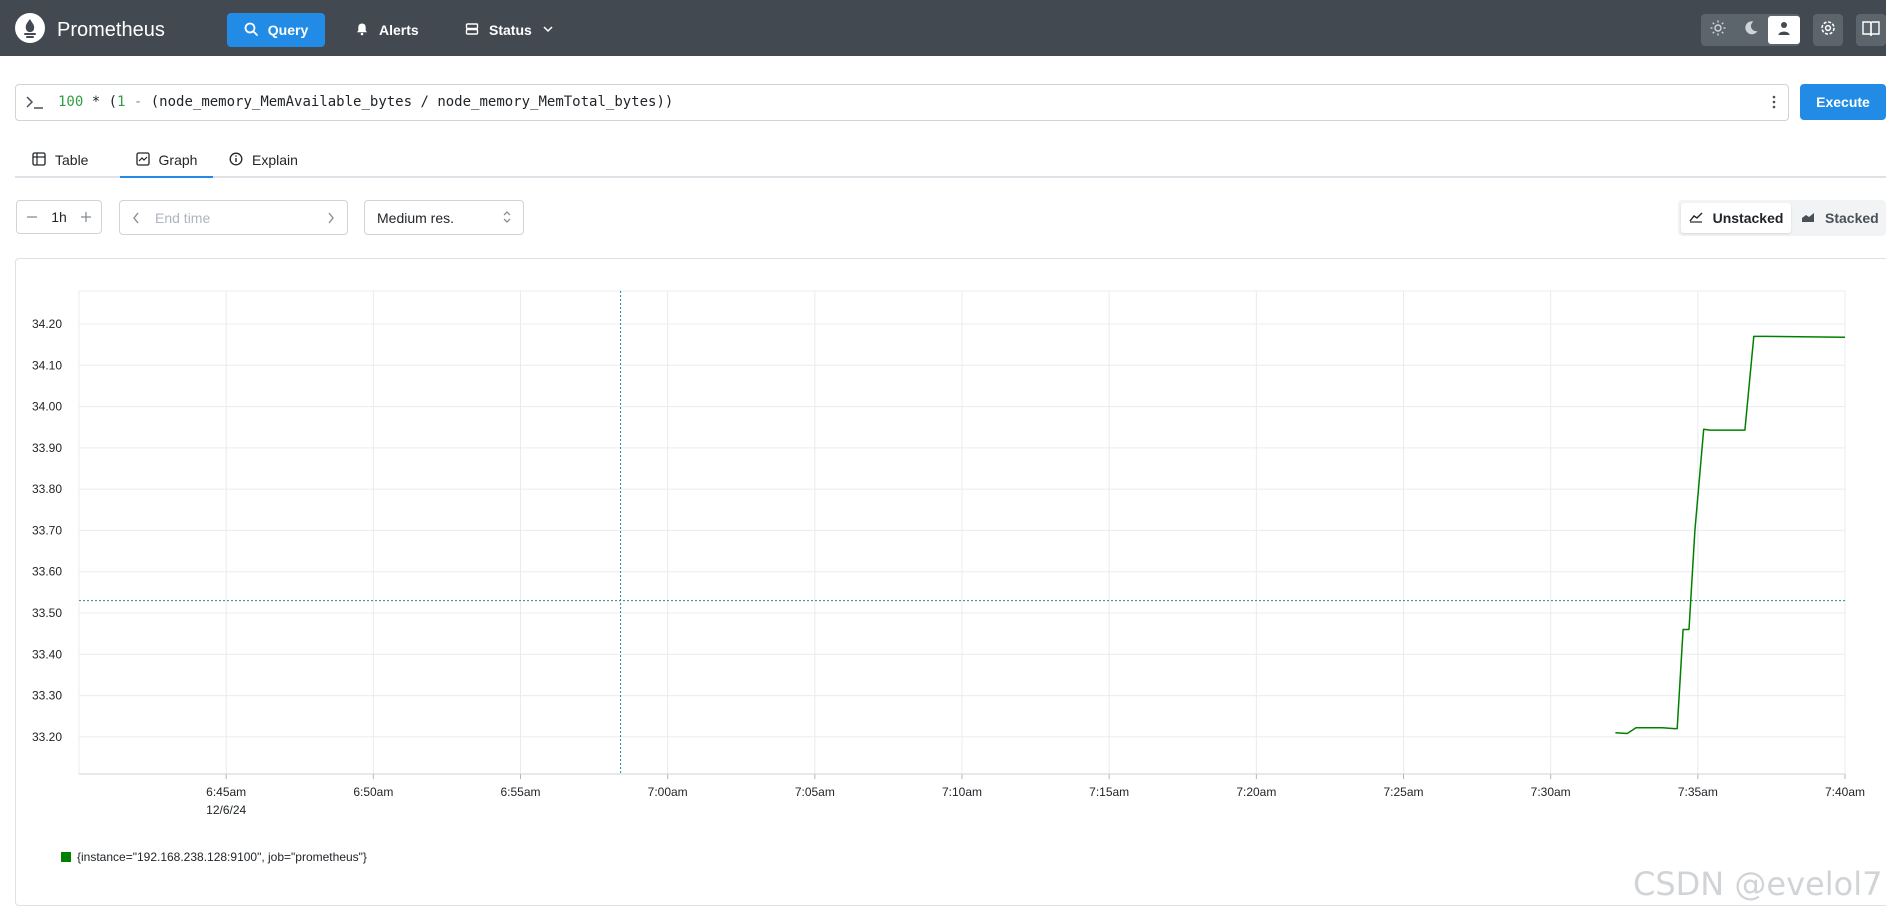 This screenshot has height=919, width=1886. Describe the element at coordinates (815, 792) in the screenshot. I see `x-tick-label: 7:05am` at that location.